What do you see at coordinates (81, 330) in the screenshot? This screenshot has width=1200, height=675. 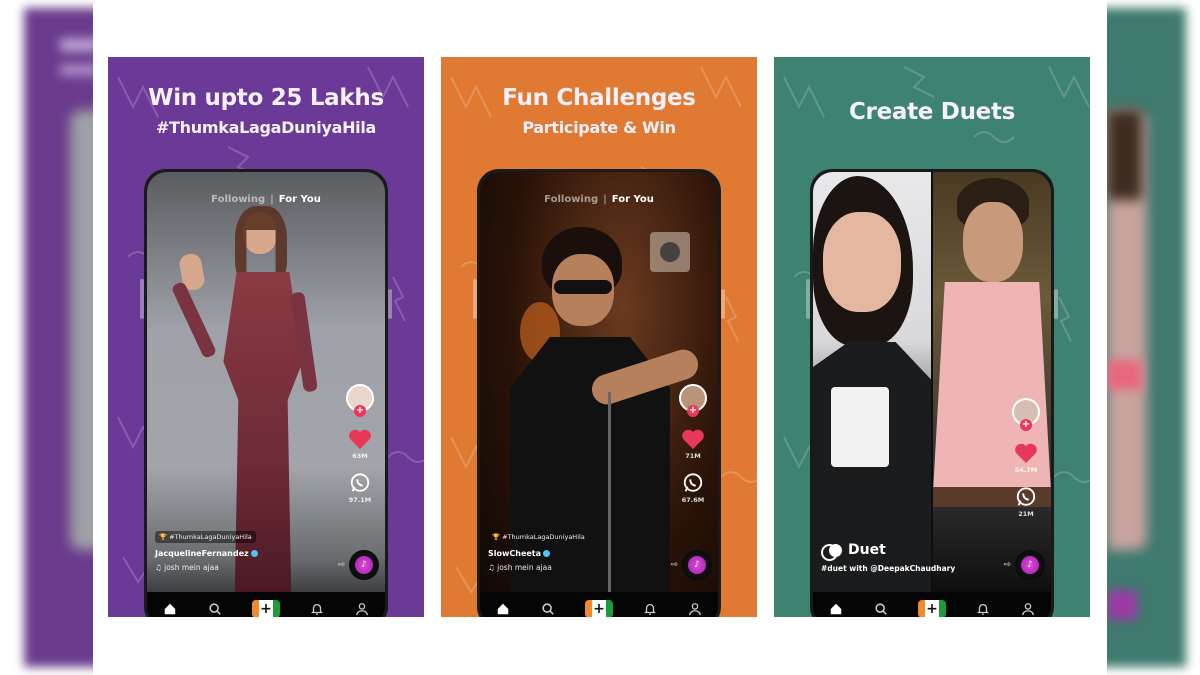 I see `blurred-phone` at bounding box center [81, 330].